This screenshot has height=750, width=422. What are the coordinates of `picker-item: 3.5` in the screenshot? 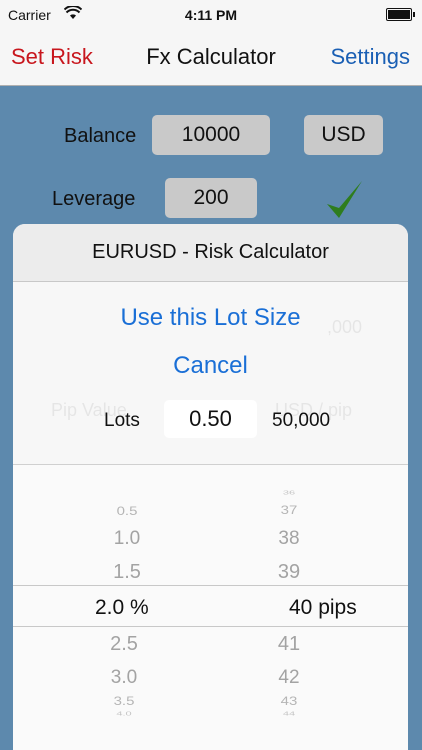 It's located at (124, 702).